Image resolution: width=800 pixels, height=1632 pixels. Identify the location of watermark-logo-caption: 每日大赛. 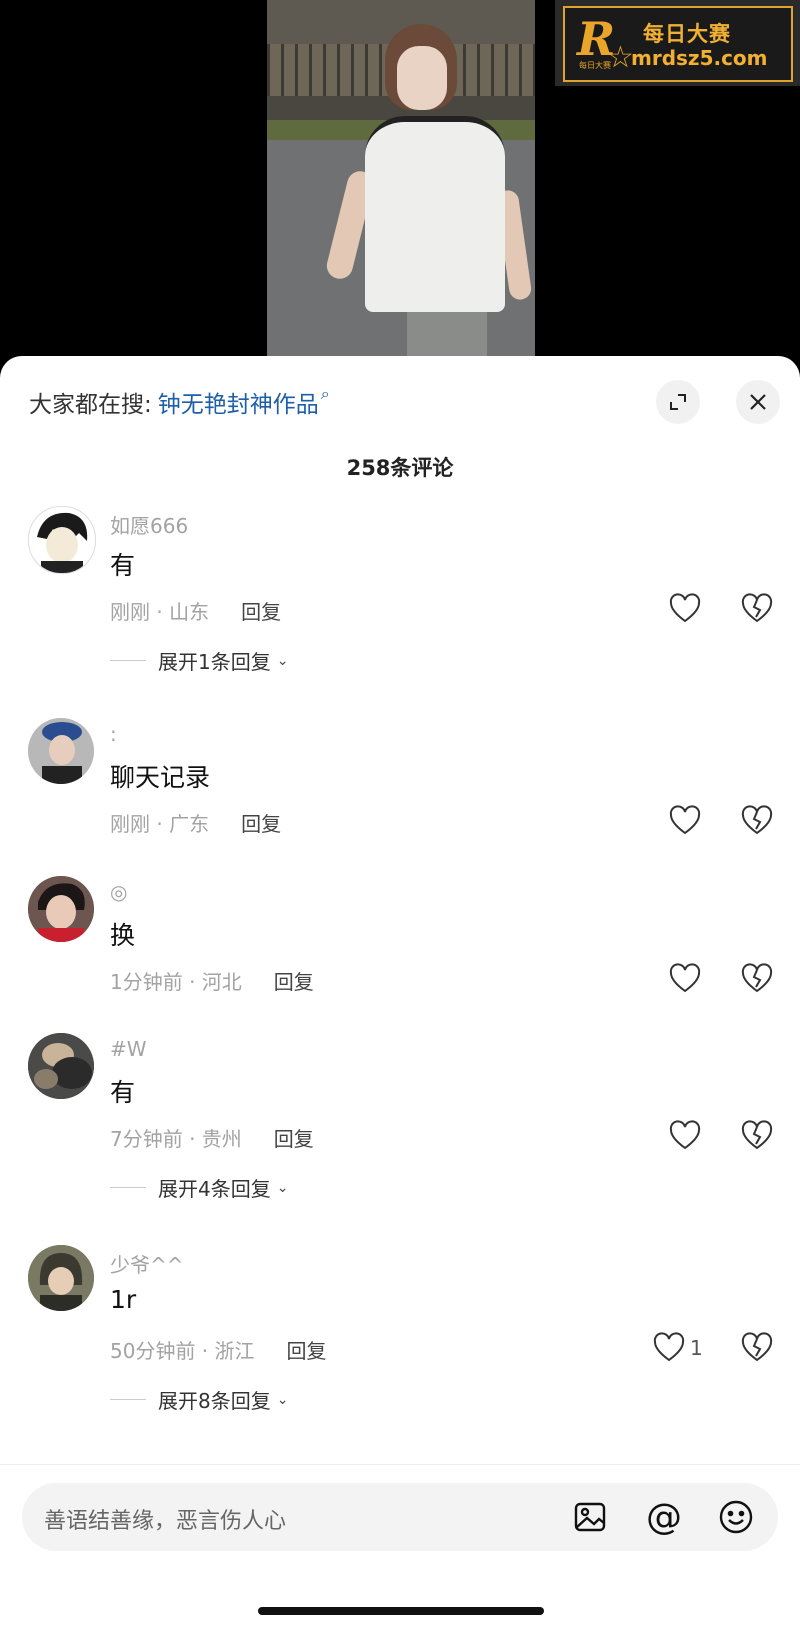
(595, 65).